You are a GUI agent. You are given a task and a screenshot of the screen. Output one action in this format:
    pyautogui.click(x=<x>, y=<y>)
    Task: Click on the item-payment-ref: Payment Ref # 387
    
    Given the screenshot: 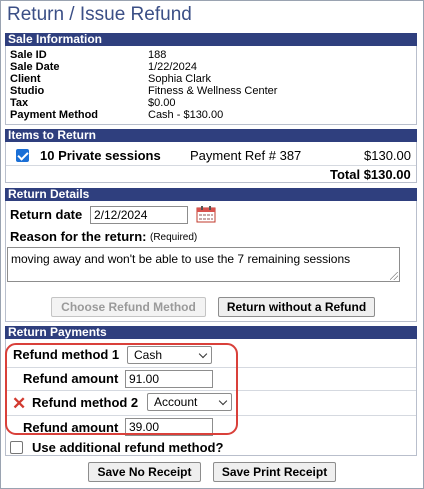 What is the action you would take?
    pyautogui.click(x=246, y=155)
    